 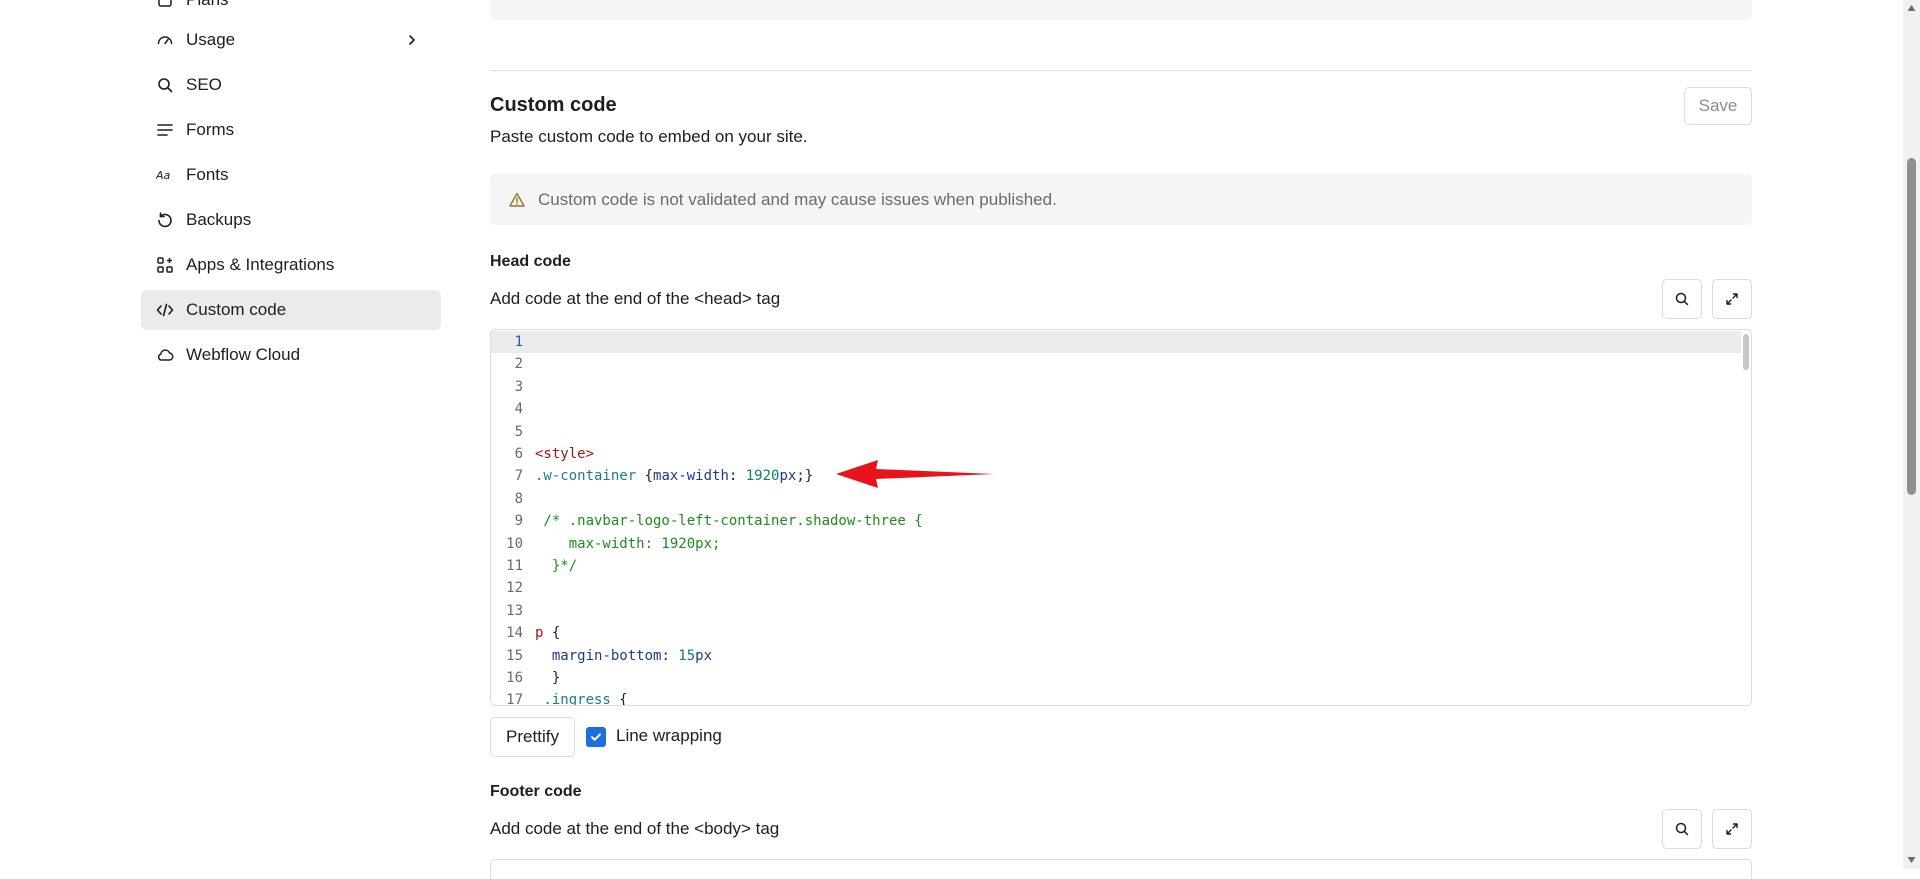 I want to click on sidebar-item-backups: Backups, so click(x=291, y=220).